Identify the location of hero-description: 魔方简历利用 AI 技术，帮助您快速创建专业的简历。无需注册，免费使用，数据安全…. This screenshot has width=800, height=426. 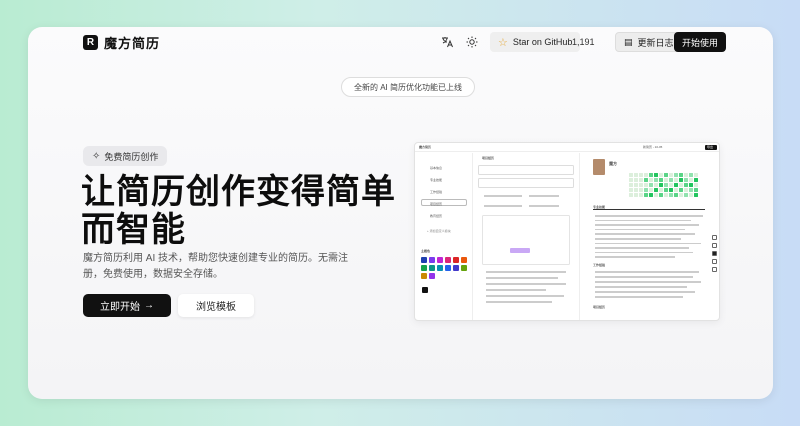
(216, 266).